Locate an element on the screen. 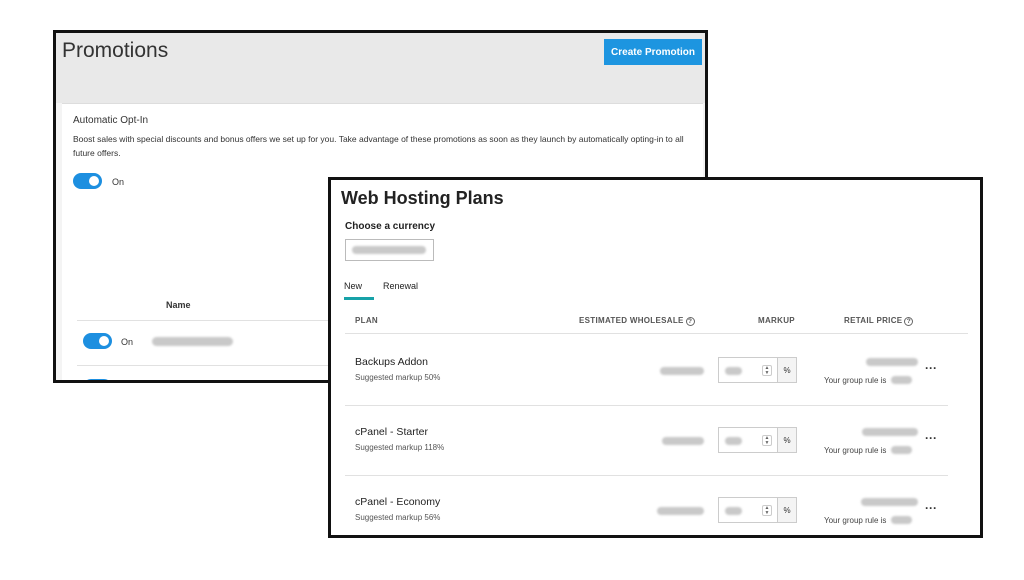 This screenshot has width=1024, height=580. create-promotion-button: Create Promotion is located at coordinates (653, 52).